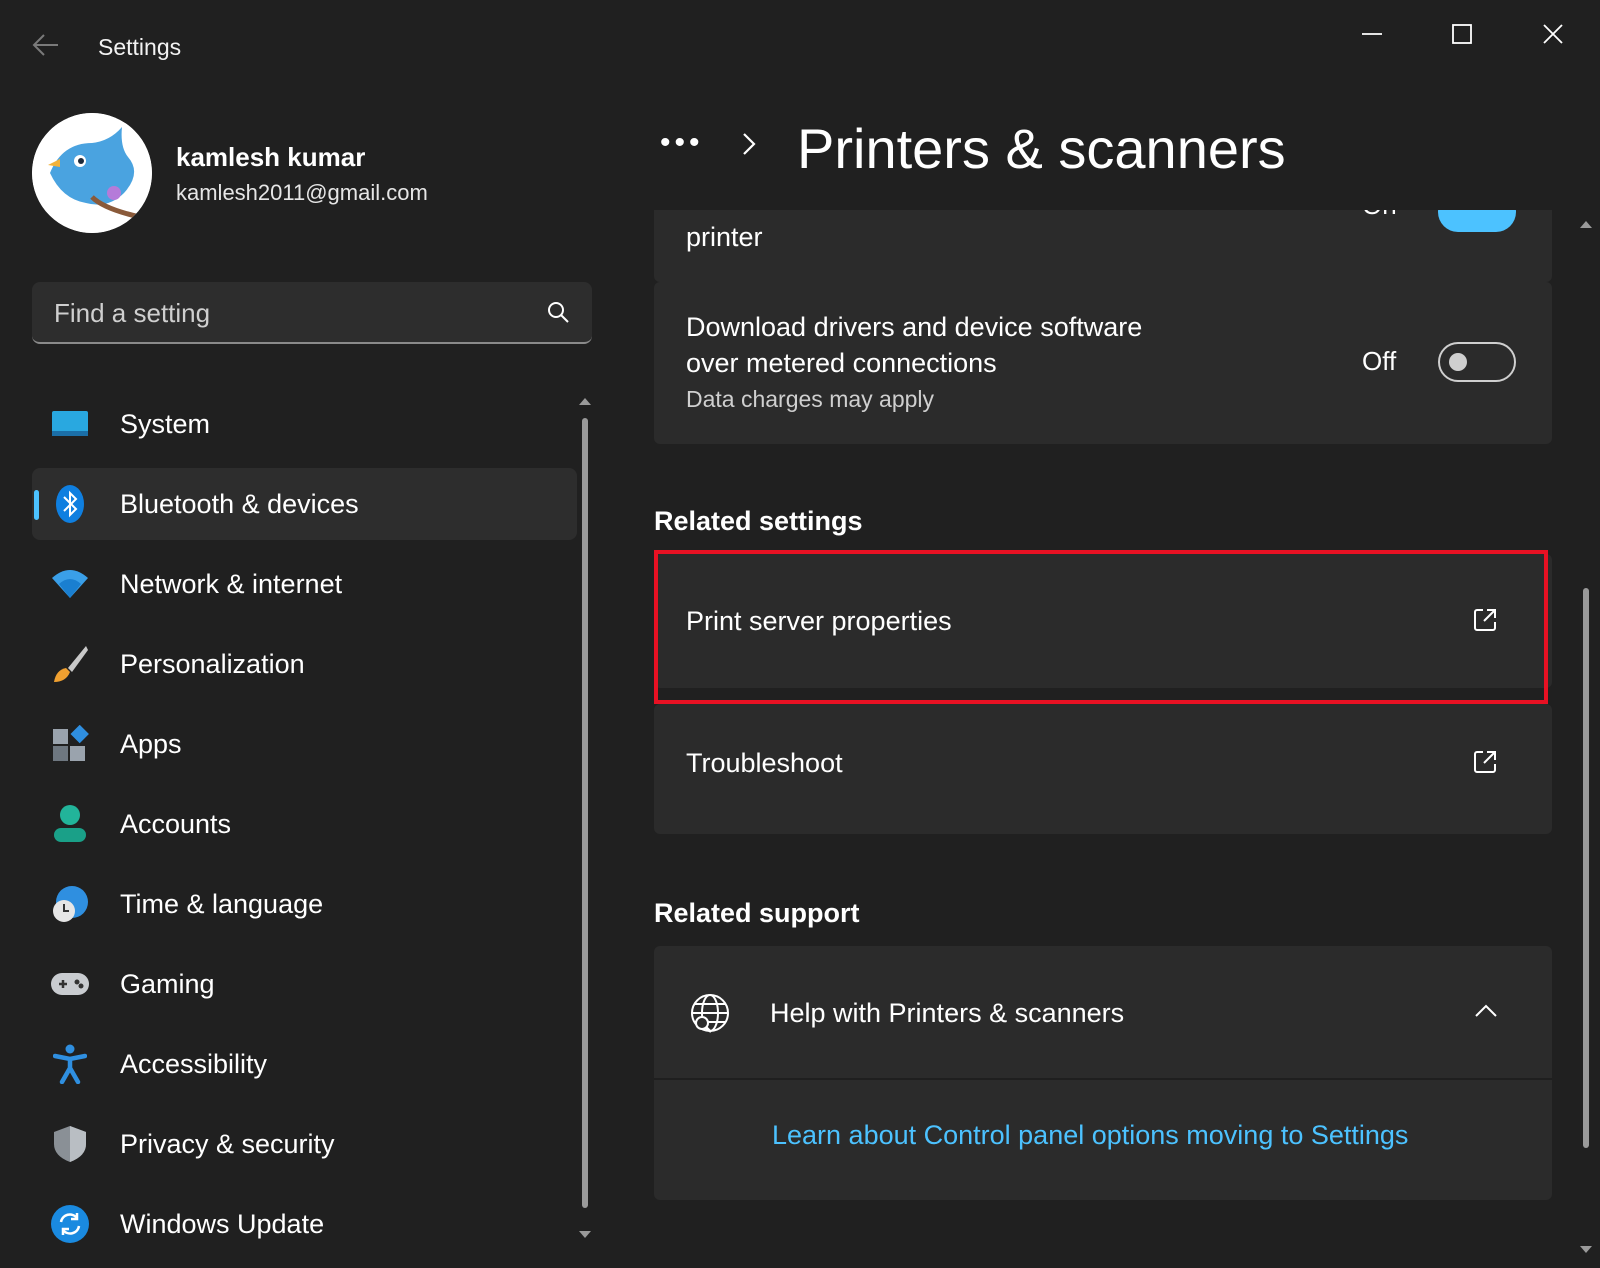 The image size is (1600, 1268). I want to click on setting-subtitle: Data charges may apply, so click(810, 399).